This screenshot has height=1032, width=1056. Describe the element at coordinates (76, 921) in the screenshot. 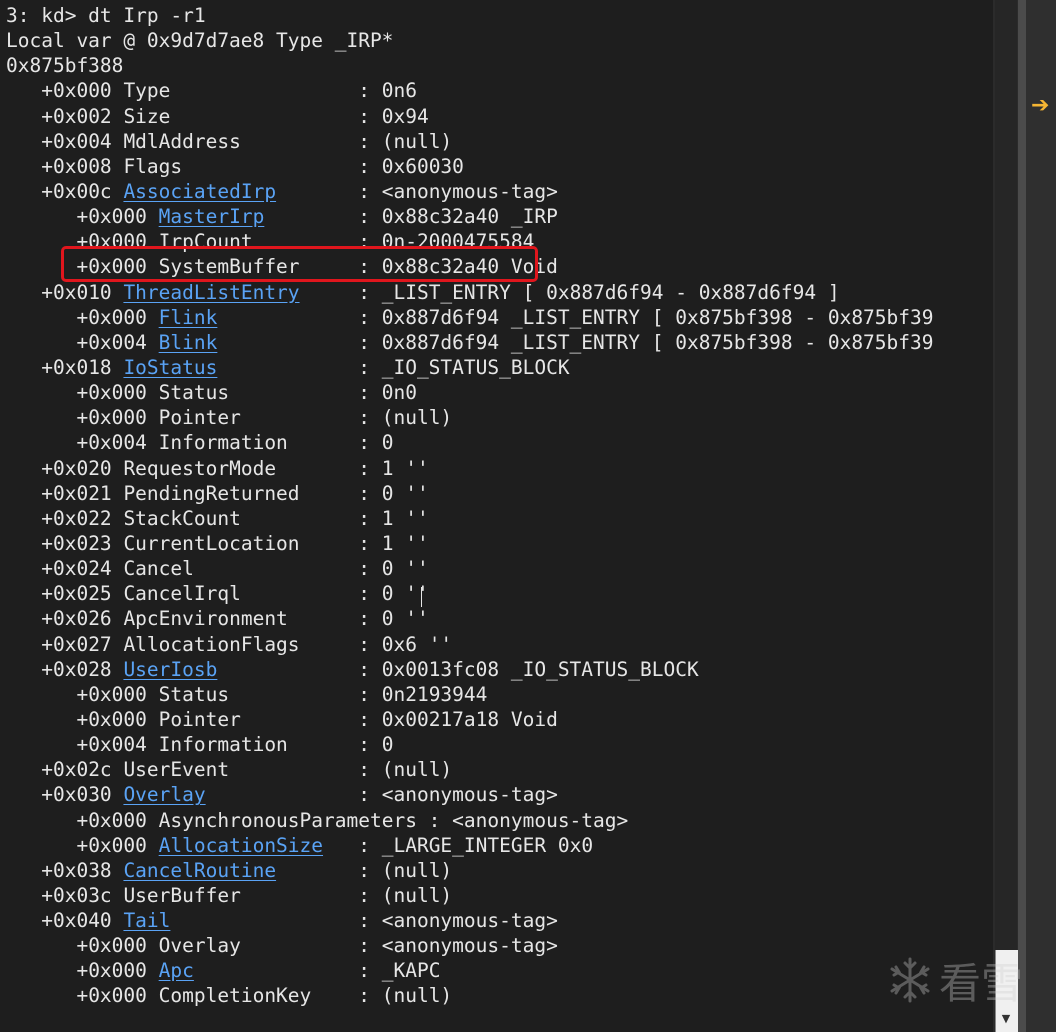

I see `field-offset: +0x040` at that location.